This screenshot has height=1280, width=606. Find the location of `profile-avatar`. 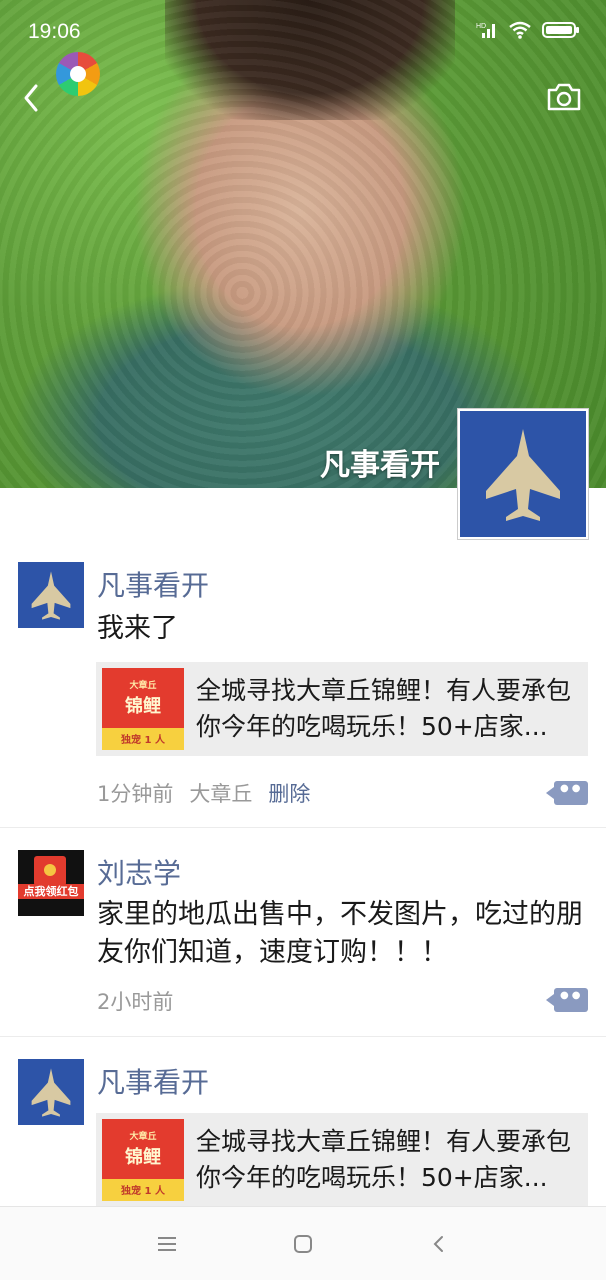

profile-avatar is located at coordinates (523, 474).